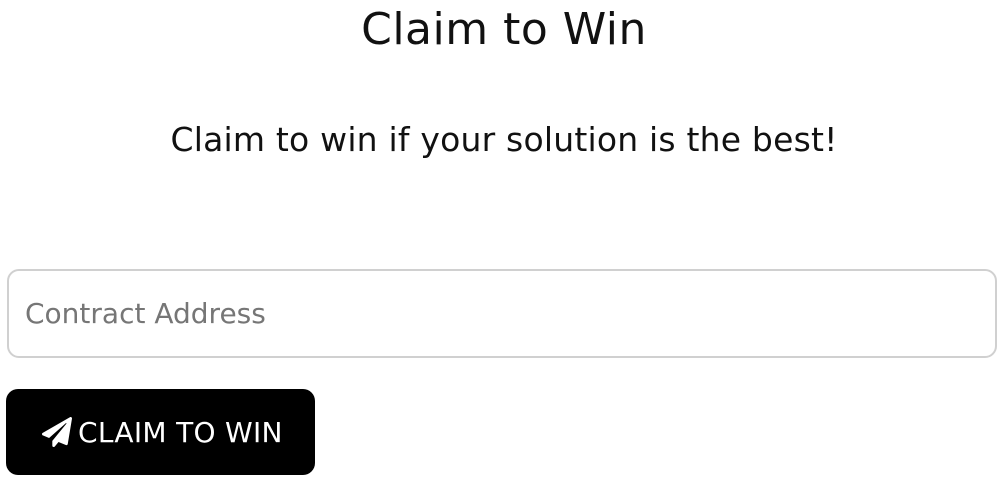 The image size is (1008, 482). I want to click on claim-to-win-button-label: CLAIM TO WIN, so click(180, 432).